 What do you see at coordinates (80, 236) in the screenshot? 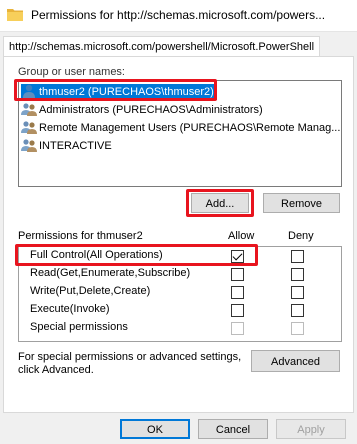
I see `permissions-header: Permissions for thmuser2` at bounding box center [80, 236].